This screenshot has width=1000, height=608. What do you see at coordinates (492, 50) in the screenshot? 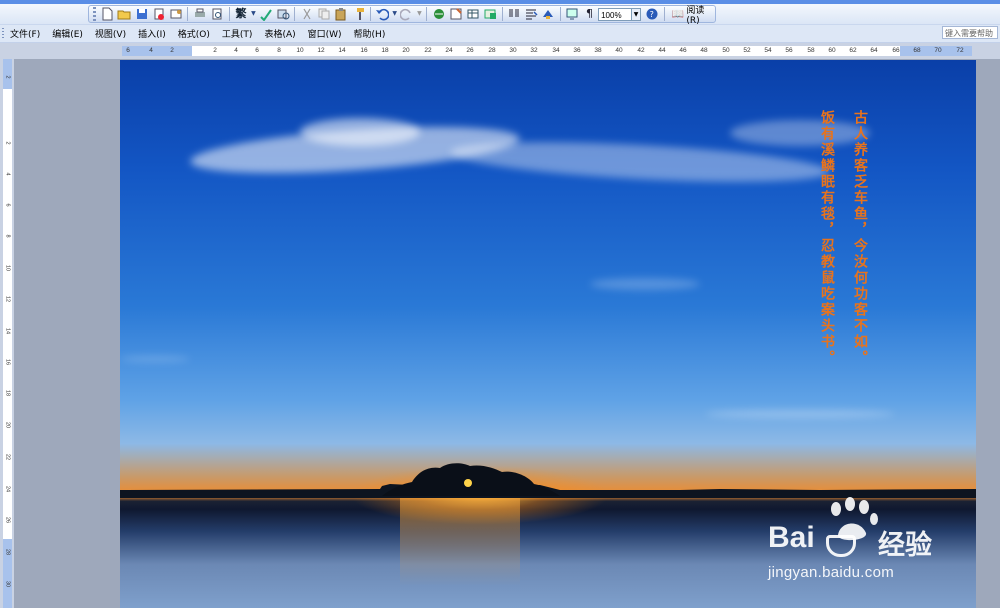
I see `ruler-tick-label: 28` at bounding box center [492, 50].